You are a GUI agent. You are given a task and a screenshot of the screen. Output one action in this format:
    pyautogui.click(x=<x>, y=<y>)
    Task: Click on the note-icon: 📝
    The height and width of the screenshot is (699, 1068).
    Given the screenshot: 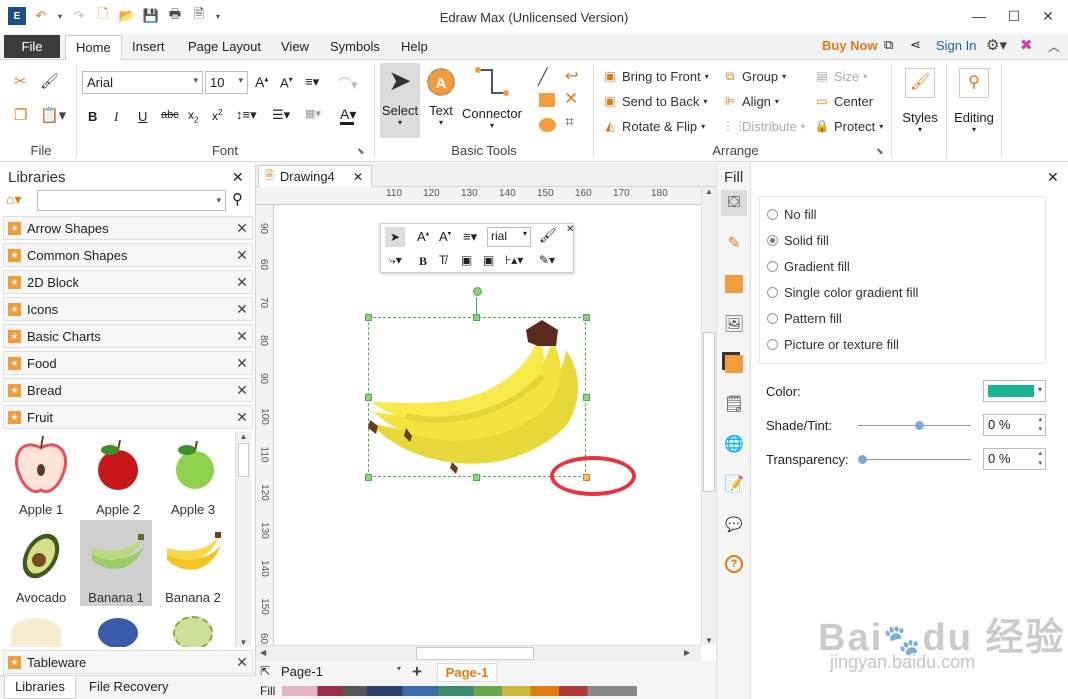 What is the action you would take?
    pyautogui.click(x=734, y=484)
    